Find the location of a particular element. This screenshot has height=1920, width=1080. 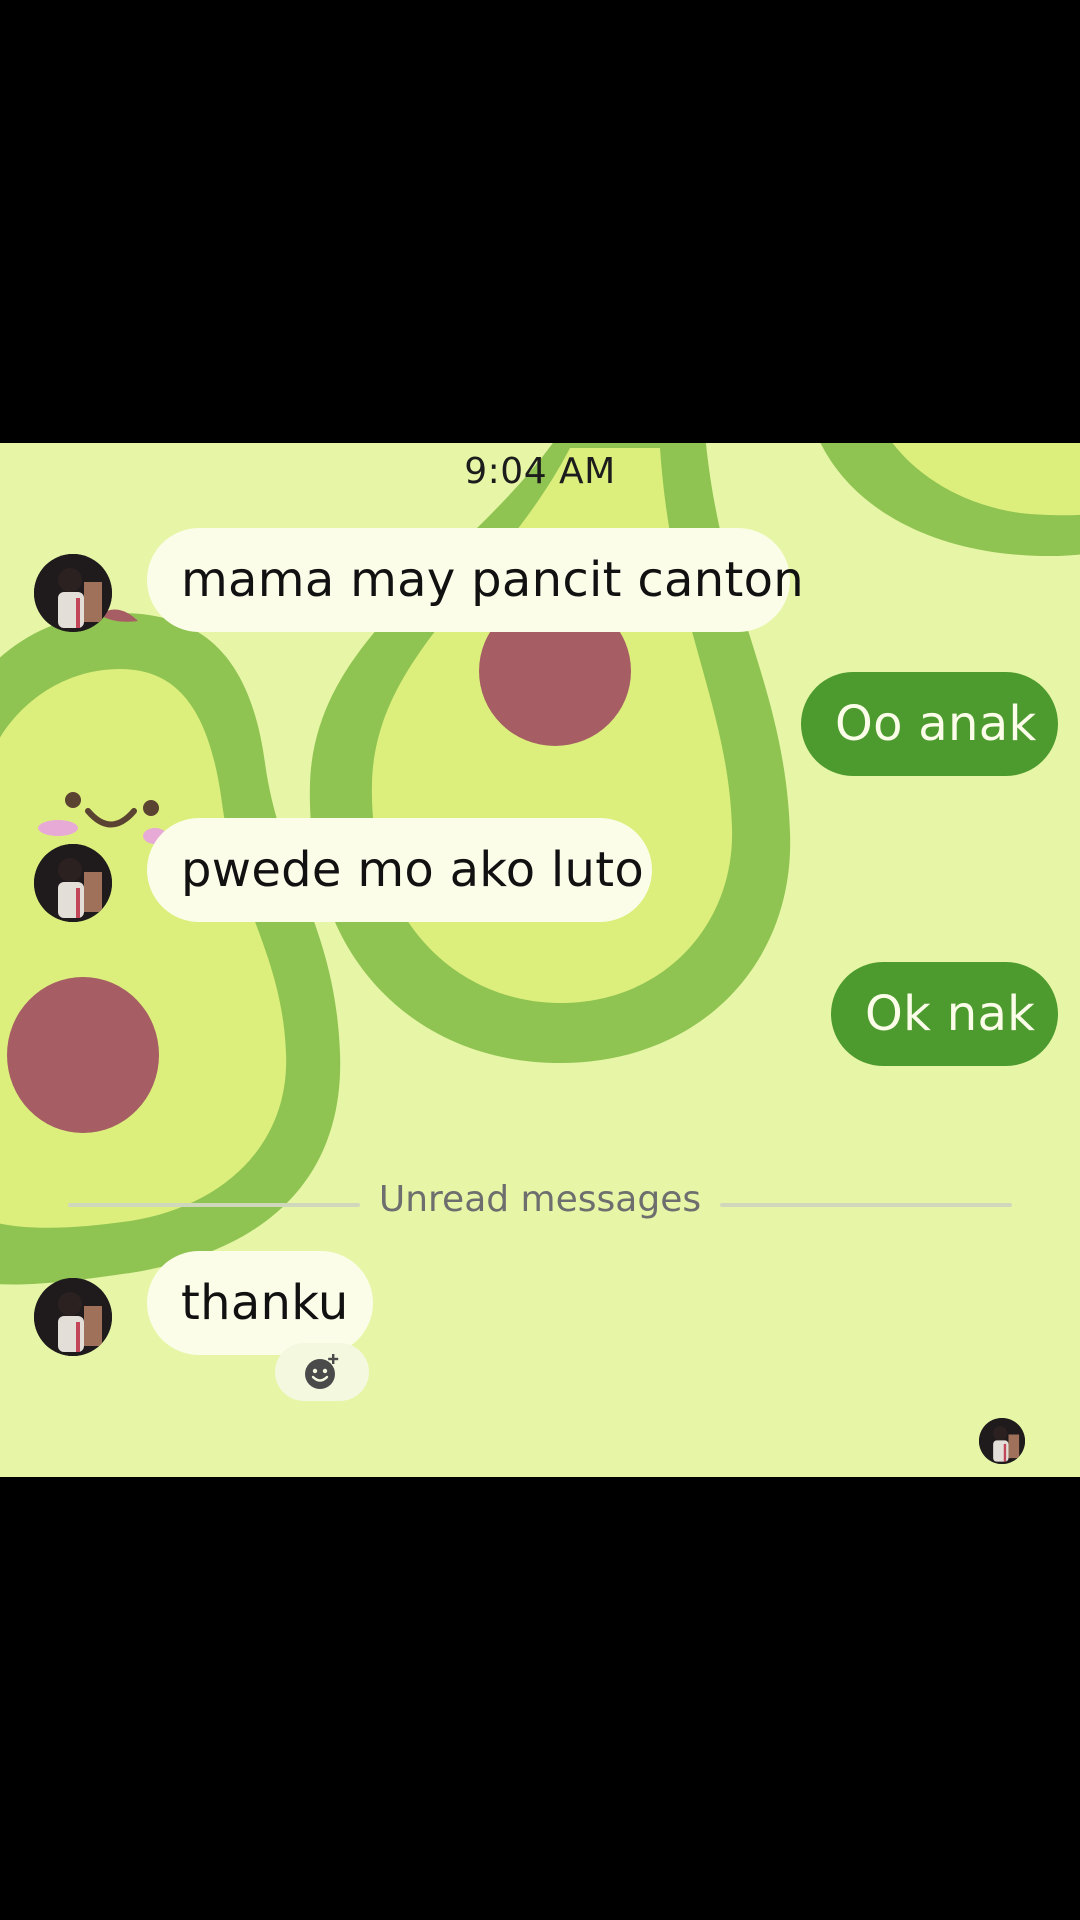

message-text: mama may pancit canton is located at coordinates (492, 580).